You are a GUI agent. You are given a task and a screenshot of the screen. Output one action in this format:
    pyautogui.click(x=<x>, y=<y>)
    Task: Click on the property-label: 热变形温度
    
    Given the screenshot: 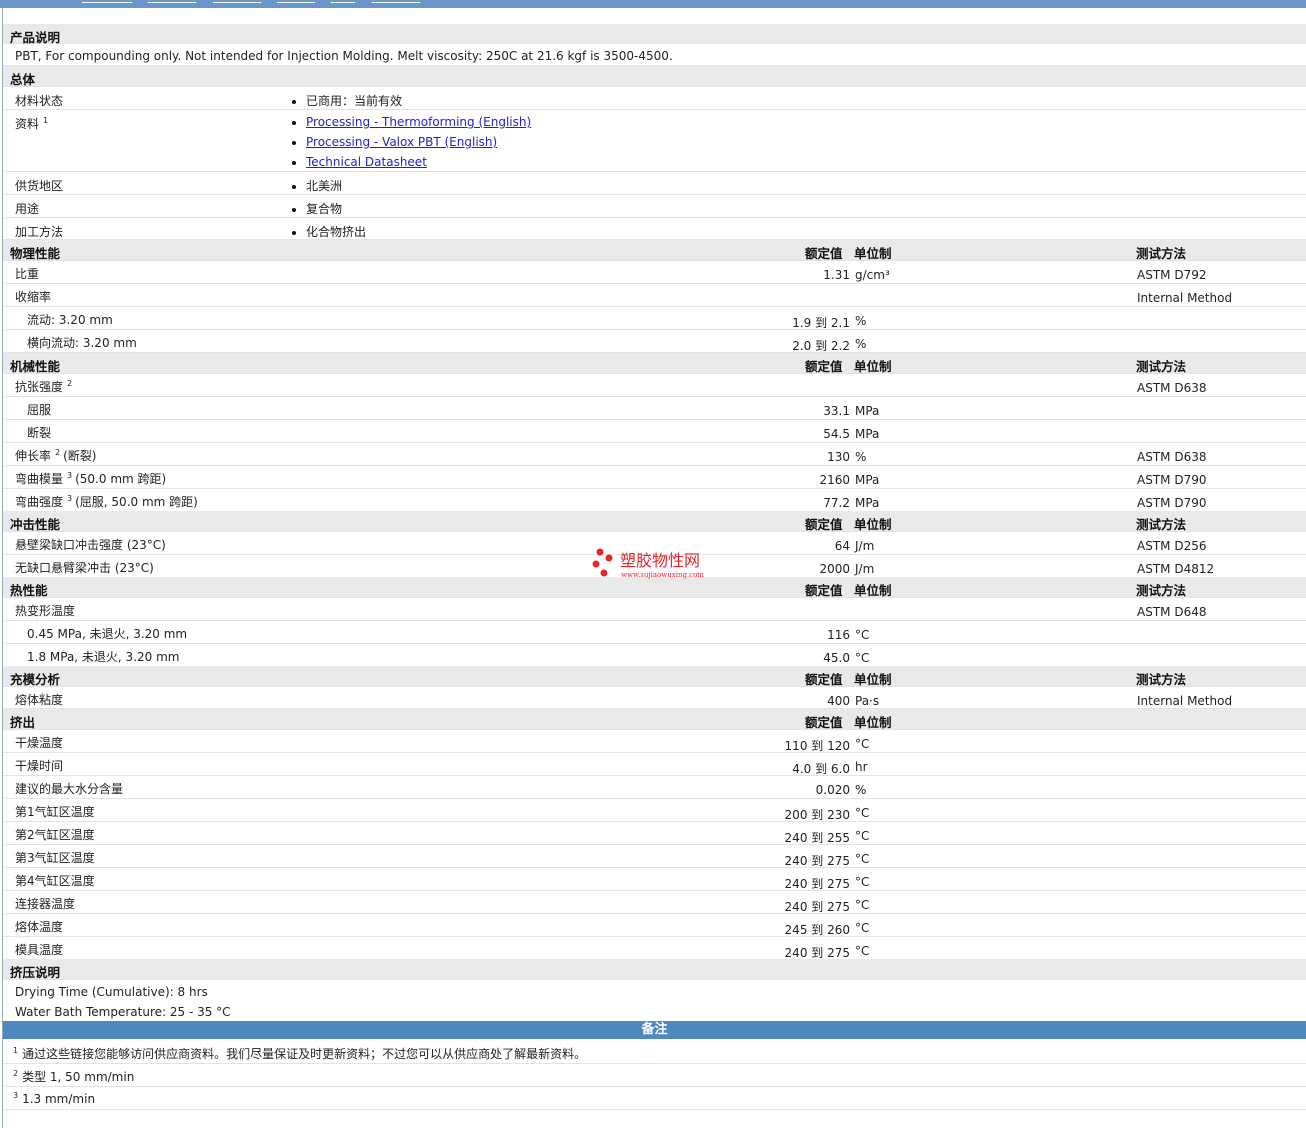 What is the action you would take?
    pyautogui.click(x=45, y=611)
    